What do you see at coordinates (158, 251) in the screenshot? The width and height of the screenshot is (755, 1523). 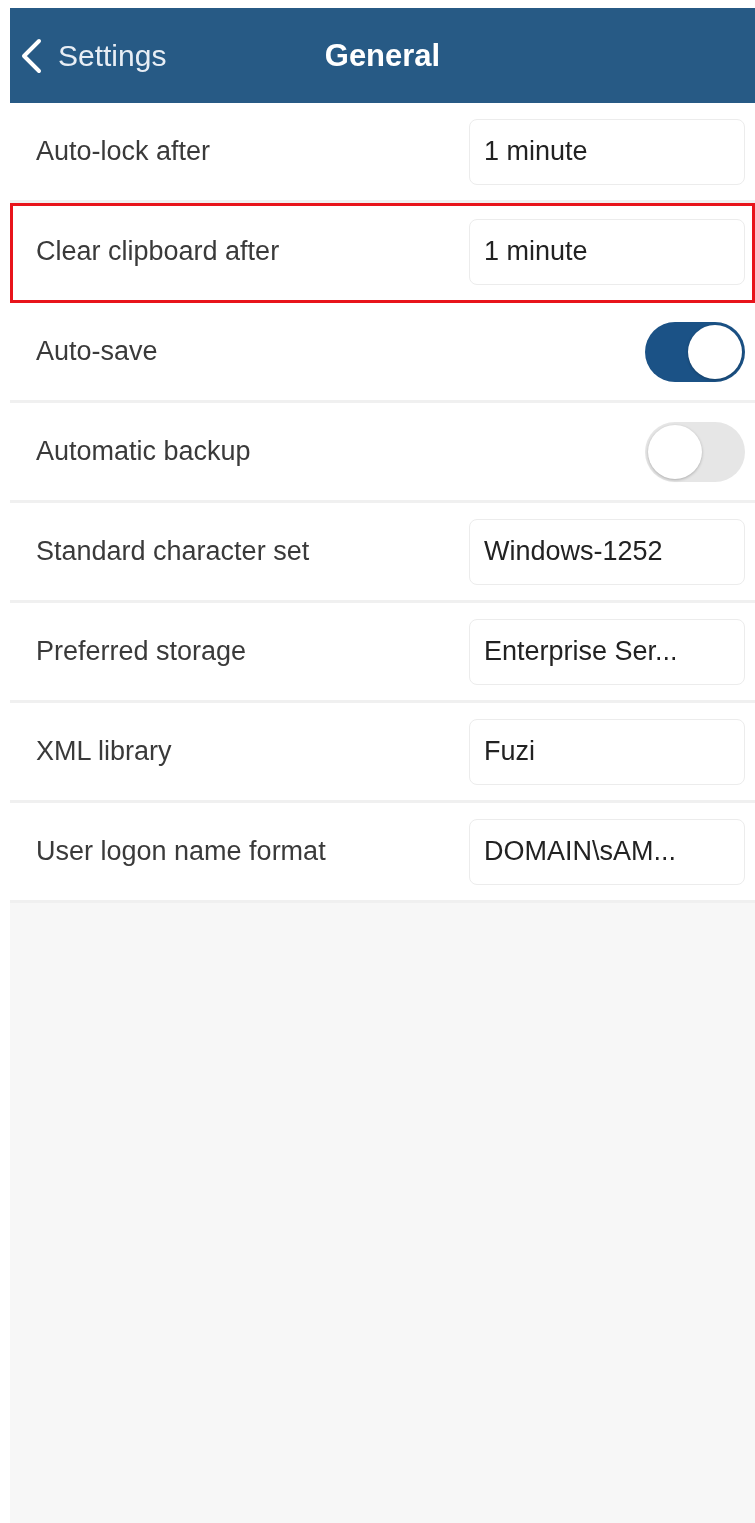 I see `setting-label: Clear clipboard after` at bounding box center [158, 251].